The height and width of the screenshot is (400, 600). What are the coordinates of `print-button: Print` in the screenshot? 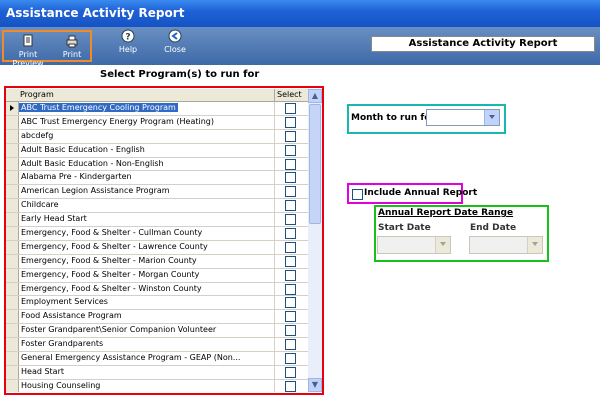 It's located at (72, 46).